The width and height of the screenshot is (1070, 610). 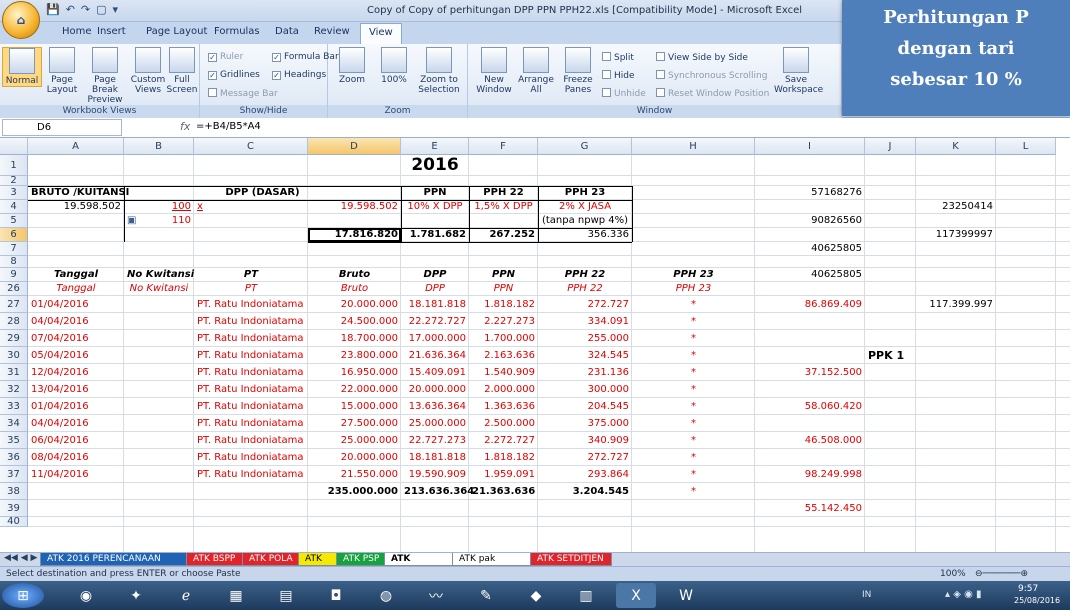 I want to click on word-taskbar-icon: W, so click(x=686, y=595).